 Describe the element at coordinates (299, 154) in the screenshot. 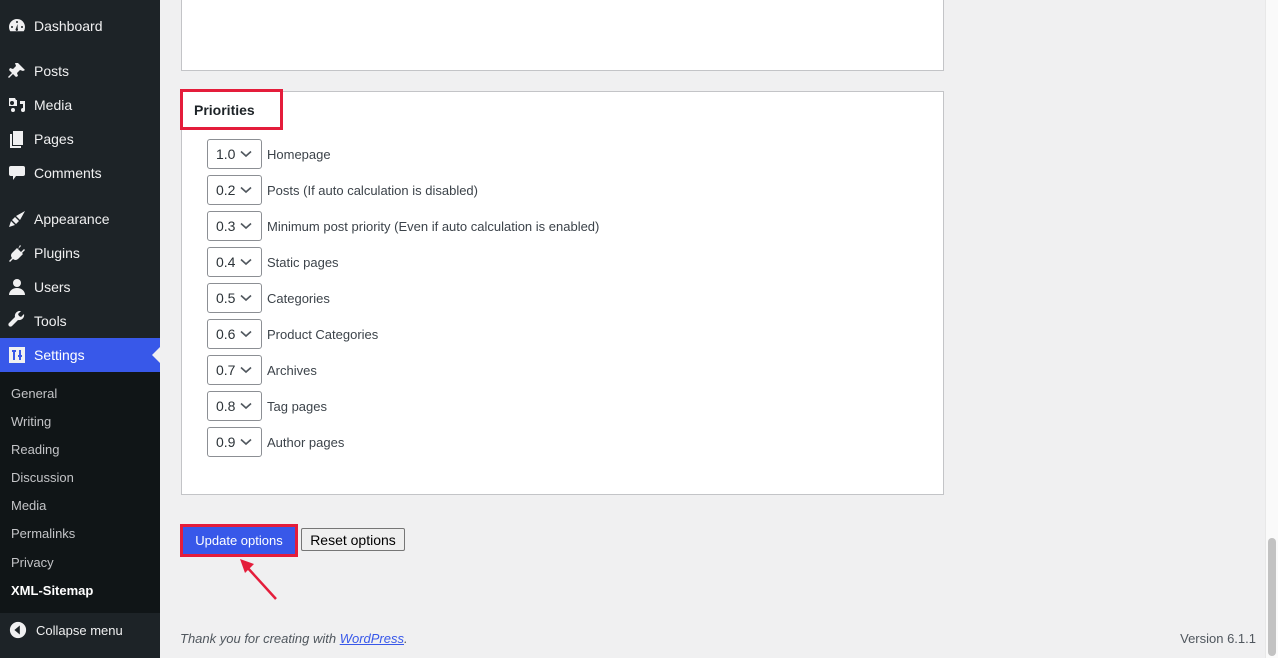

I see `priority-label: Homepage` at that location.